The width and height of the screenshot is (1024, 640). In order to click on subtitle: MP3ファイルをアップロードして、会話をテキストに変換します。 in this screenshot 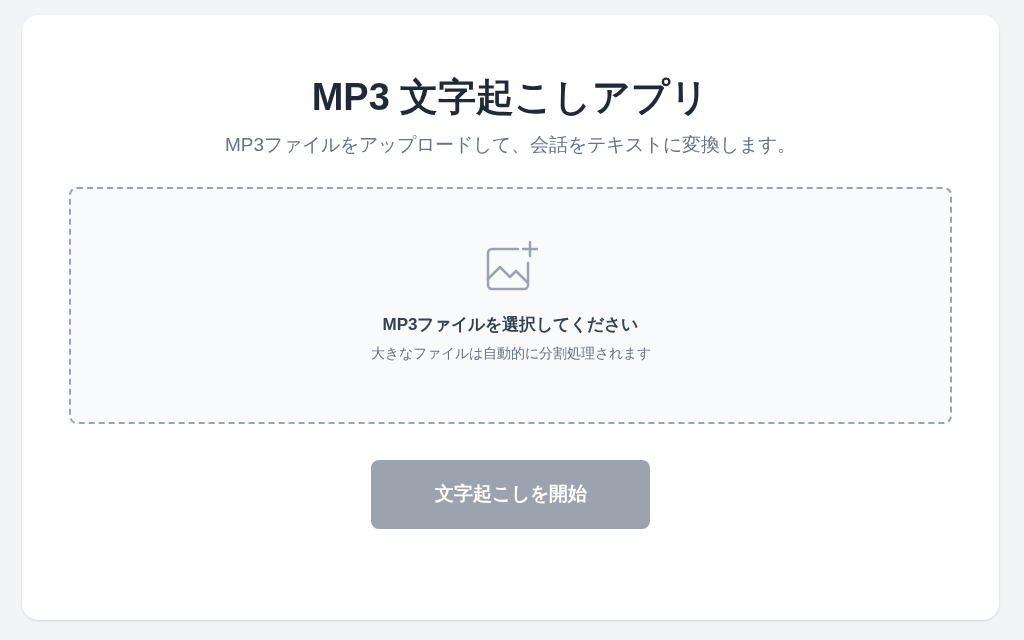, I will do `click(510, 145)`.